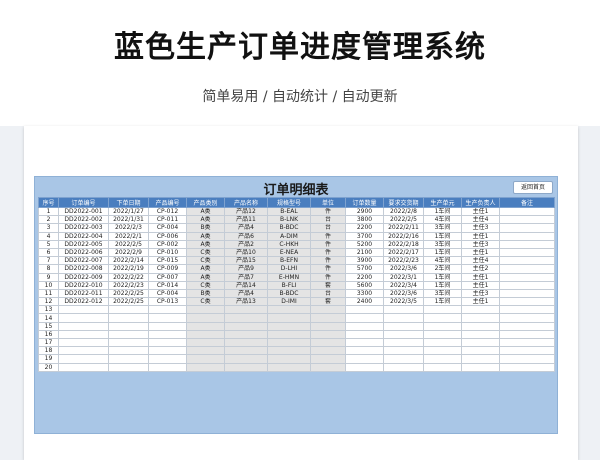  What do you see at coordinates (403, 285) in the screenshot?
I see `cell-due-date: 2022/3/4` at bounding box center [403, 285].